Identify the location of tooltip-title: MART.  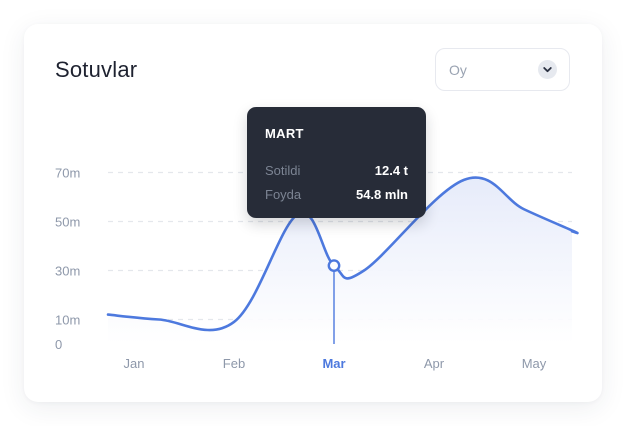
(284, 133).